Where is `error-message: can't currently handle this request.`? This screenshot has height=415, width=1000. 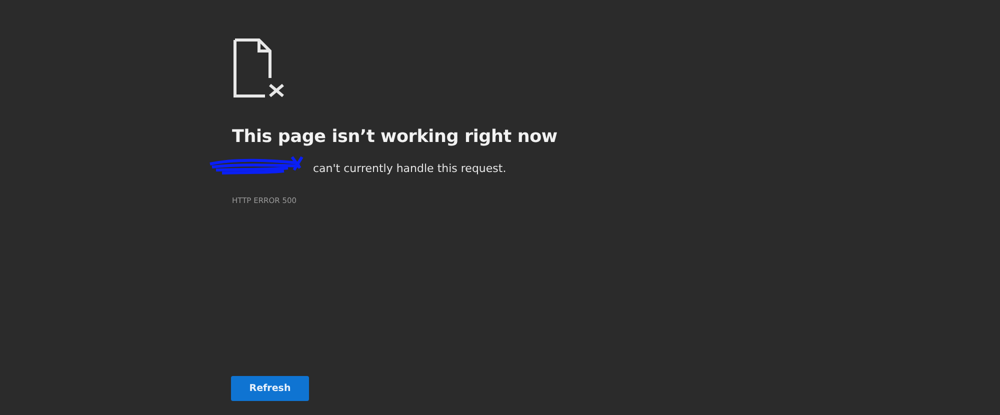
error-message: can't currently handle this request. is located at coordinates (409, 168).